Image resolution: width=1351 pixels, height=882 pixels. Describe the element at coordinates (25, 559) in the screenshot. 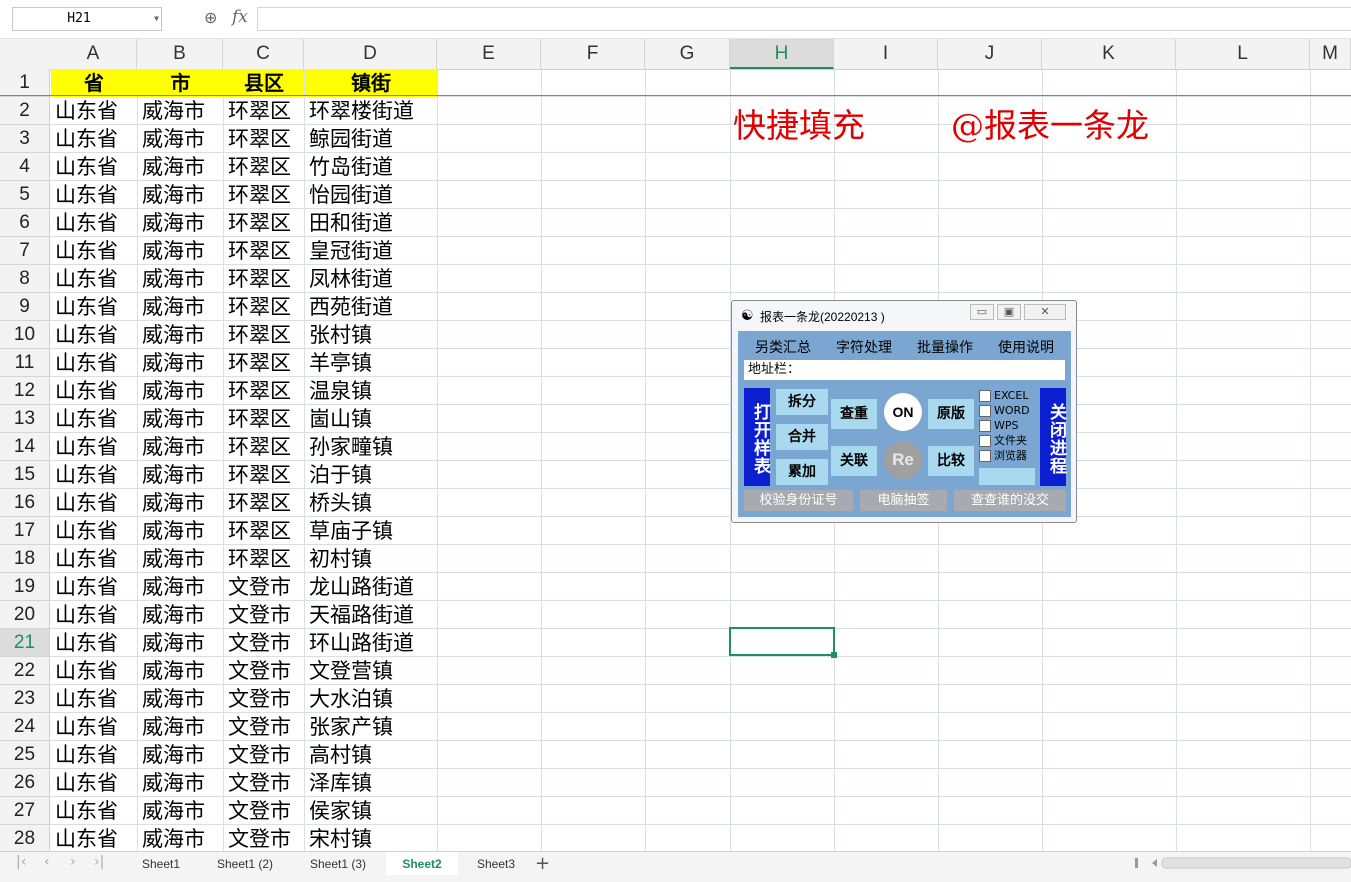

I see `row-header-18: 18` at that location.